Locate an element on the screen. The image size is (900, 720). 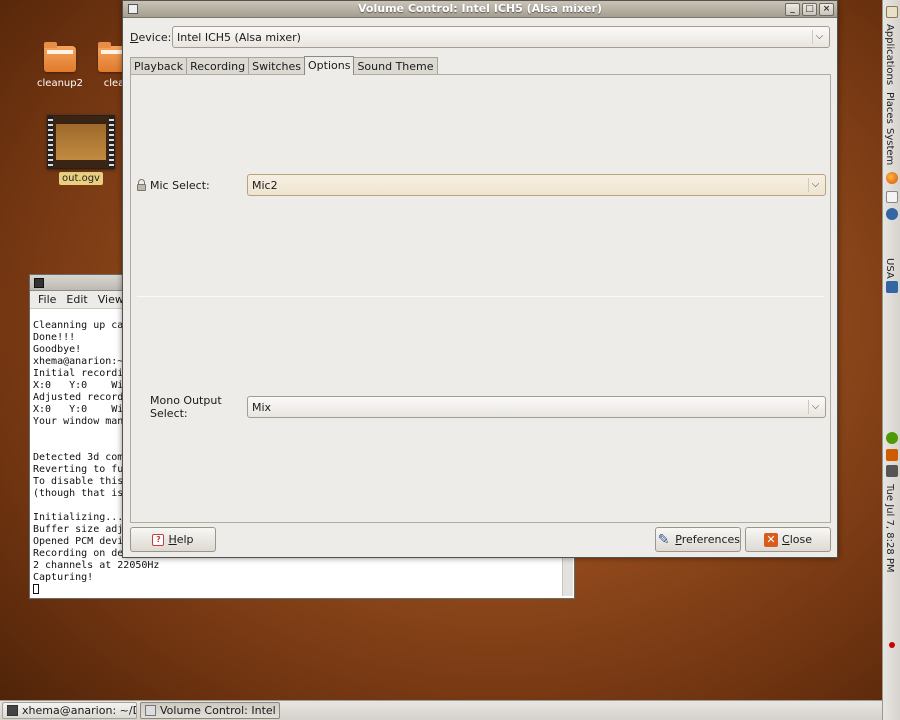
places-menu: Places is located at coordinates (889, 108).